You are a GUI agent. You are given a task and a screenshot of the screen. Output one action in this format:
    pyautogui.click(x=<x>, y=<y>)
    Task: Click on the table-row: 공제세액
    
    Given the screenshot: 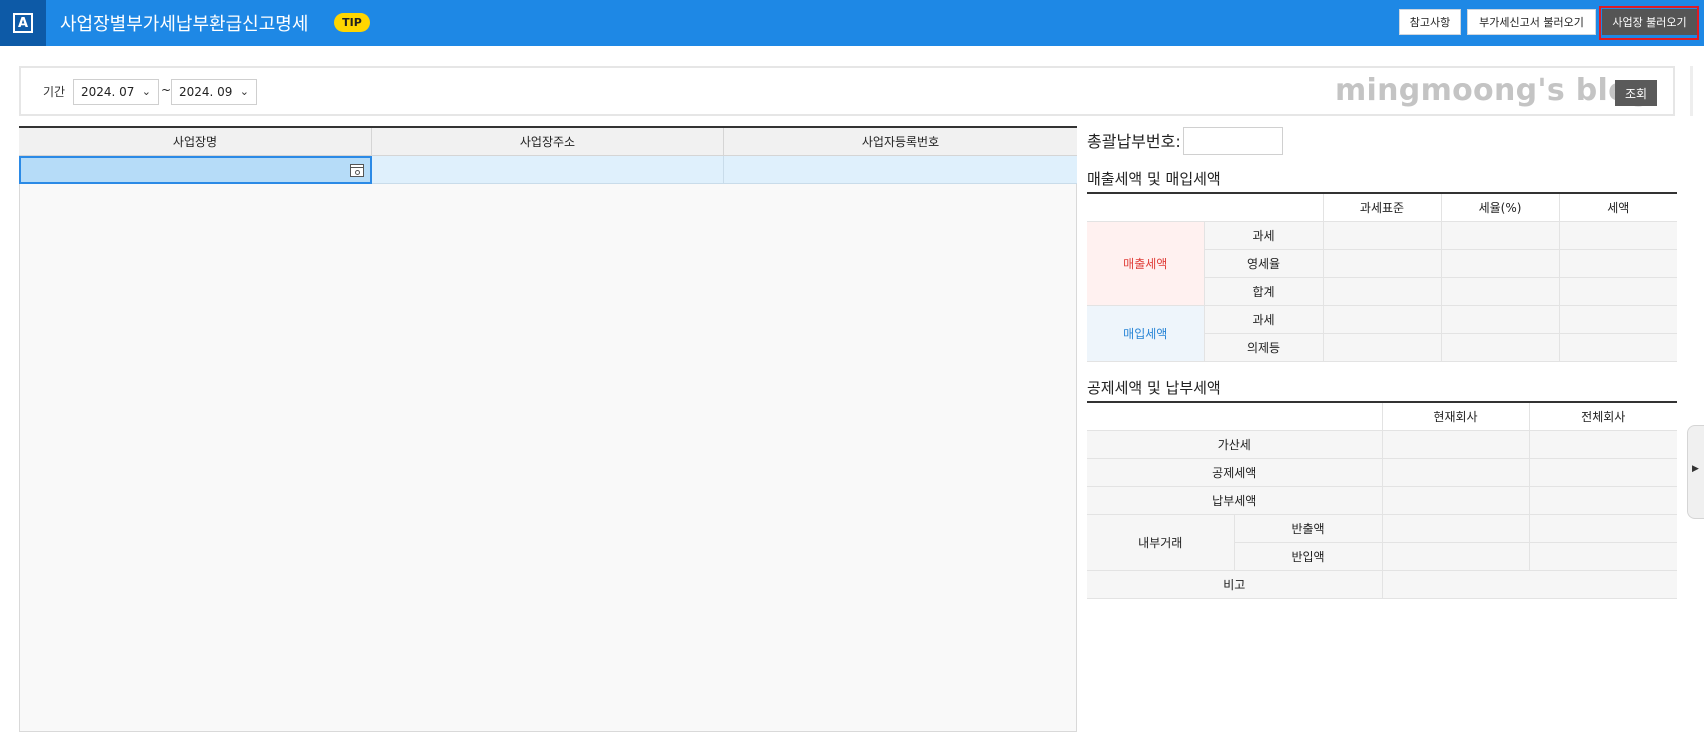 What is the action you would take?
    pyautogui.click(x=1382, y=472)
    